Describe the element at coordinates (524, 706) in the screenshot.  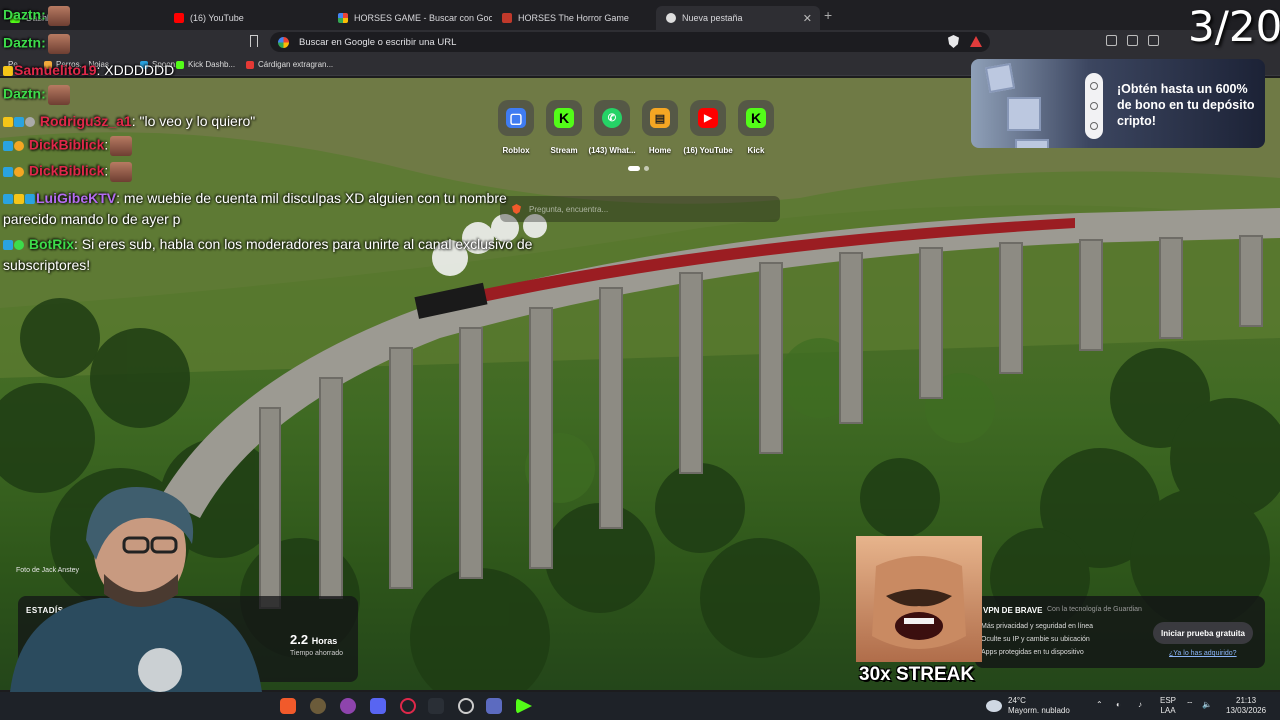
I see `kick-taskbar-icon` at that location.